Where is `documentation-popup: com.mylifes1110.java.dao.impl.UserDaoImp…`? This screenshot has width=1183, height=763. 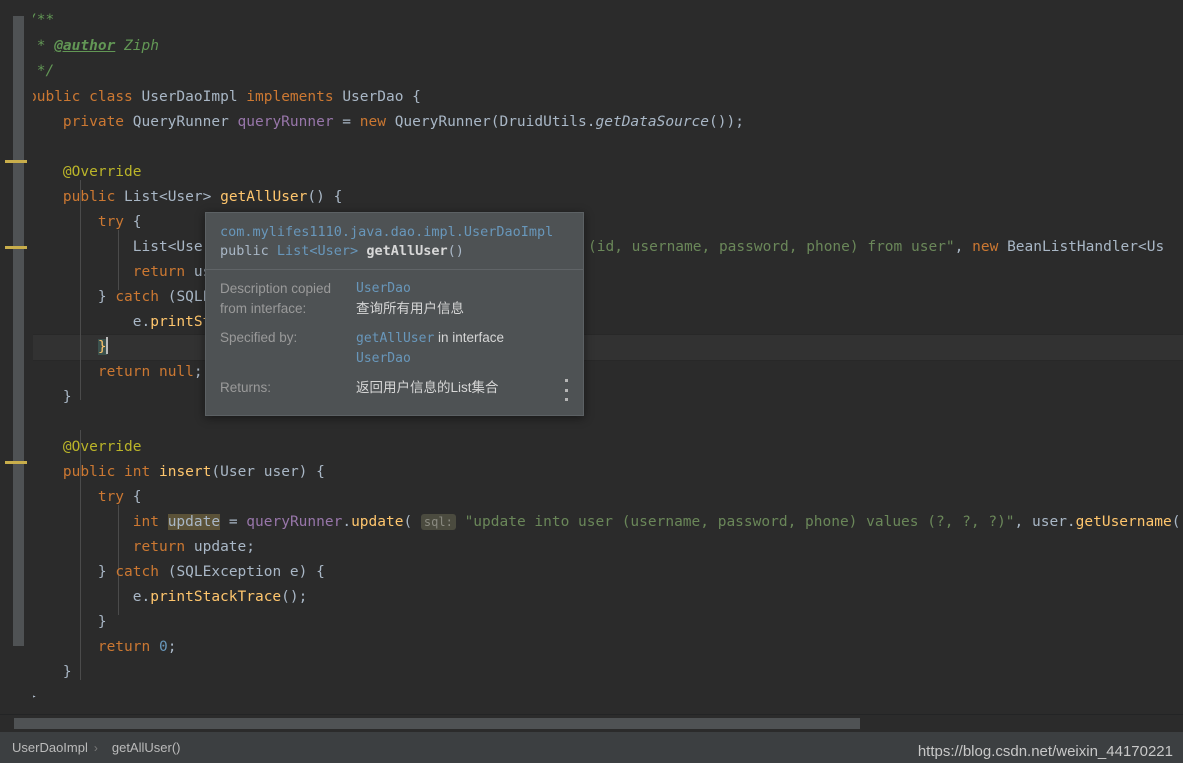 documentation-popup: com.mylifes1110.java.dao.impl.UserDaoImp… is located at coordinates (394, 314).